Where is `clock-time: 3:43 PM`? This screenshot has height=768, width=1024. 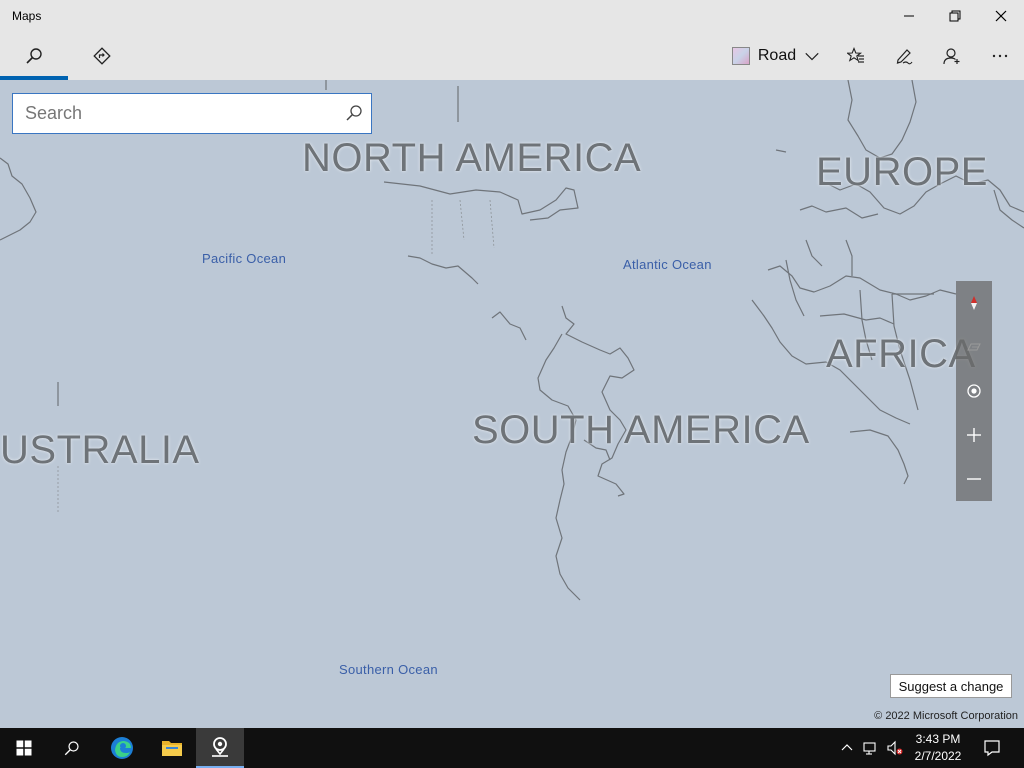 clock-time: 3:43 PM is located at coordinates (938, 739).